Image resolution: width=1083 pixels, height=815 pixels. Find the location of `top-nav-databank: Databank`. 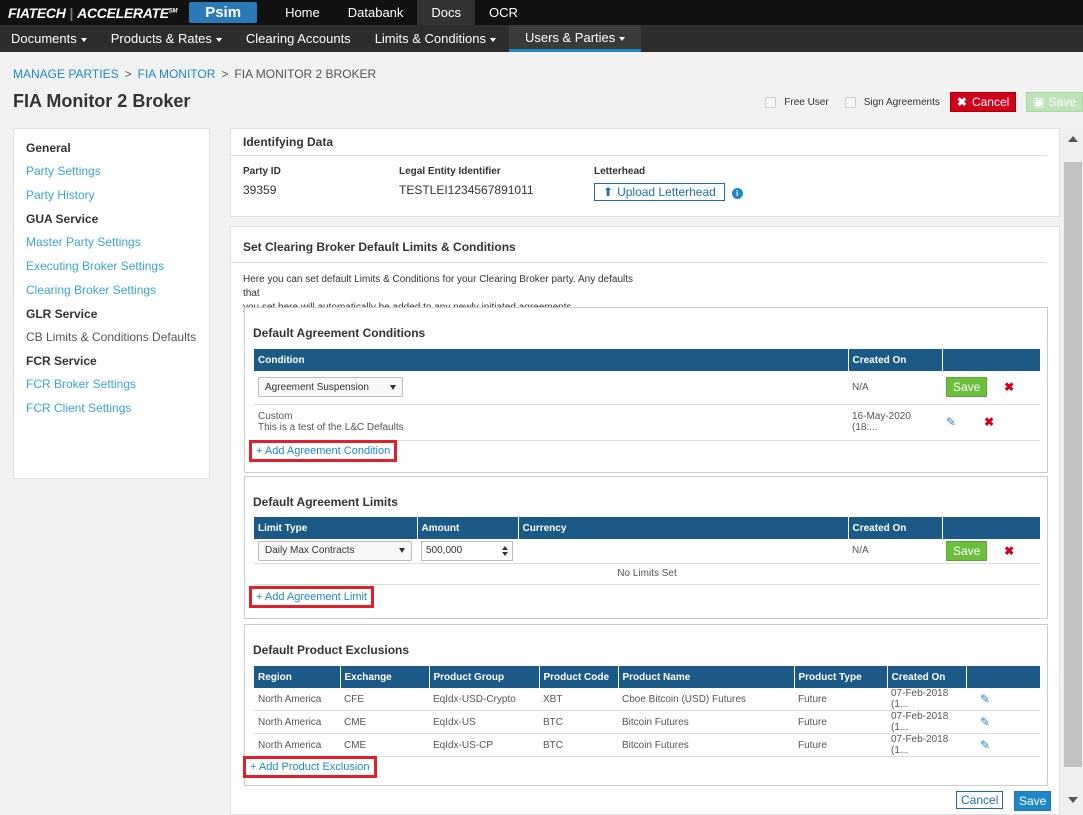

top-nav-databank: Databank is located at coordinates (376, 12).